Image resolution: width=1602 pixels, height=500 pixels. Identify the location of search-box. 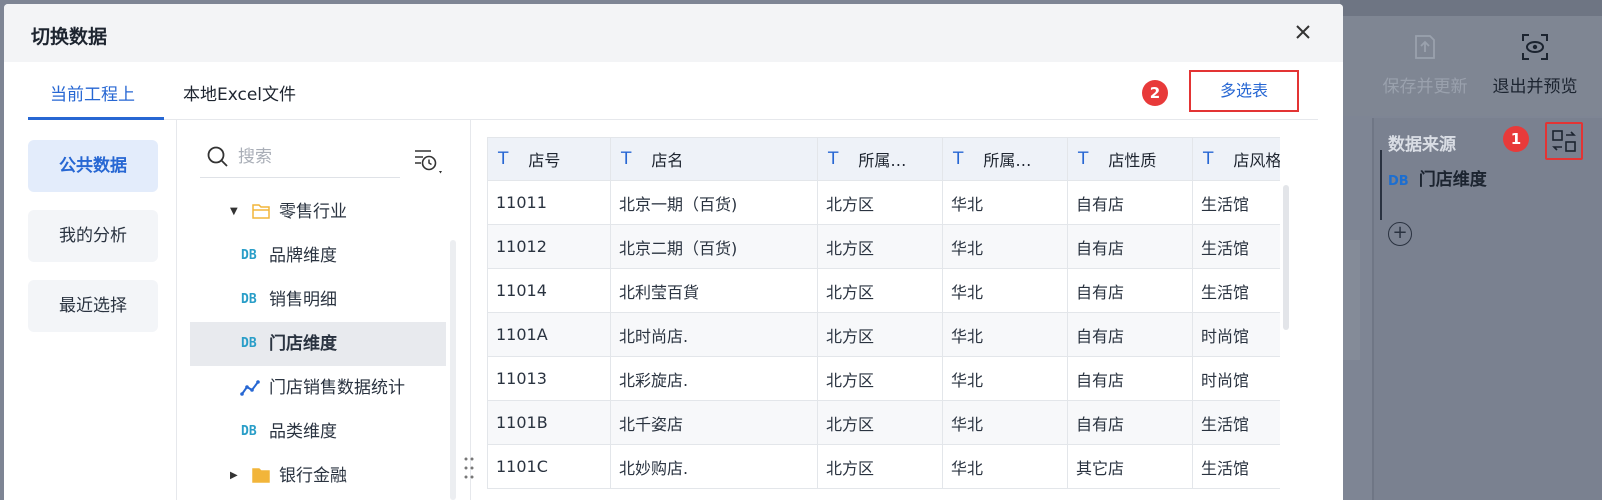
(300, 159).